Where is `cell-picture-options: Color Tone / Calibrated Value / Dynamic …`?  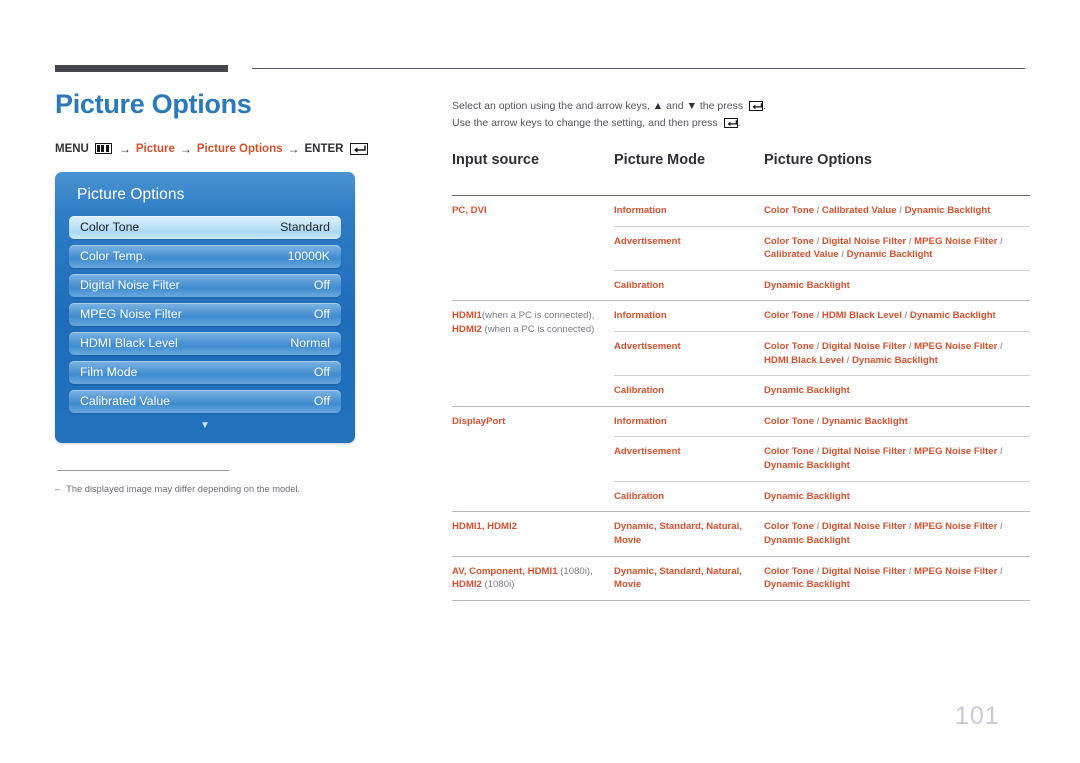
cell-picture-options: Color Tone / Calibrated Value / Dynamic … is located at coordinates (877, 210).